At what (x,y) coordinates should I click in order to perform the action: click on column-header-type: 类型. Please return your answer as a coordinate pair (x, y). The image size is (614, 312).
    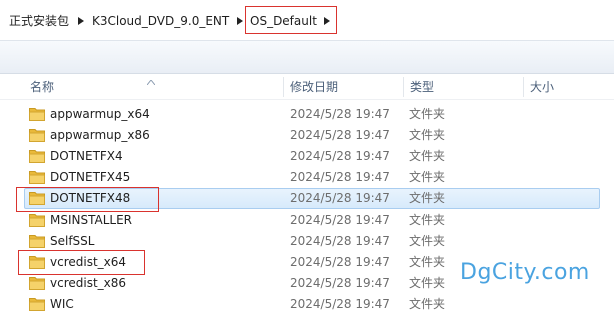
    Looking at the image, I should click on (422, 87).